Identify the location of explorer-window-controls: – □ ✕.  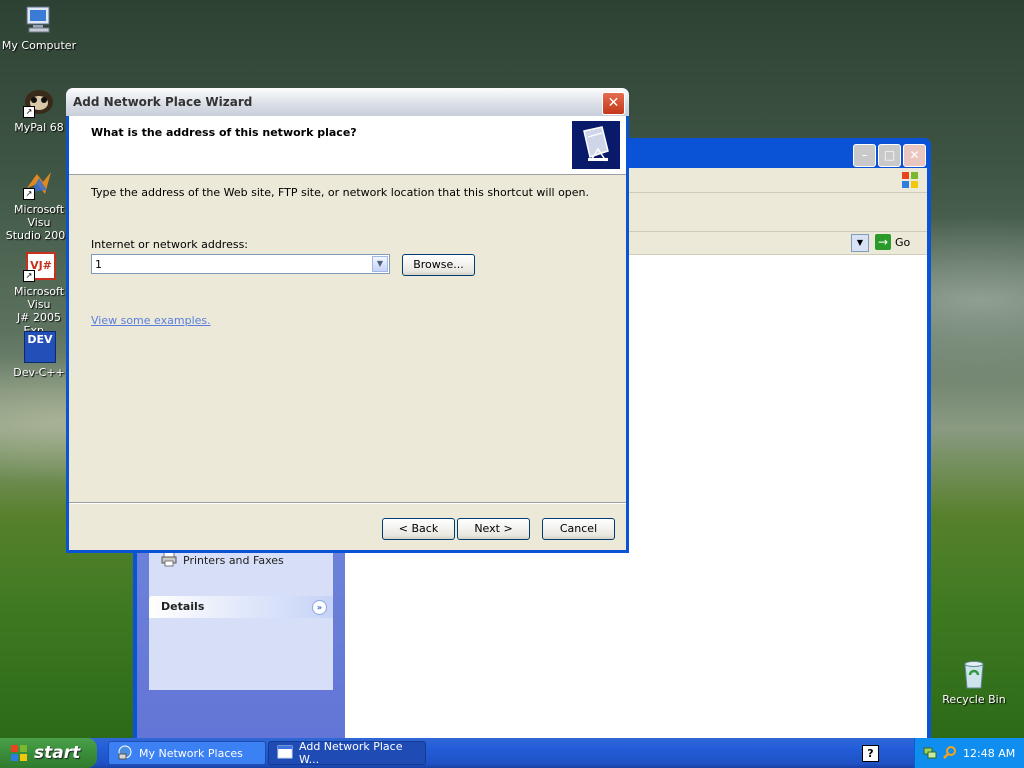
(889, 155).